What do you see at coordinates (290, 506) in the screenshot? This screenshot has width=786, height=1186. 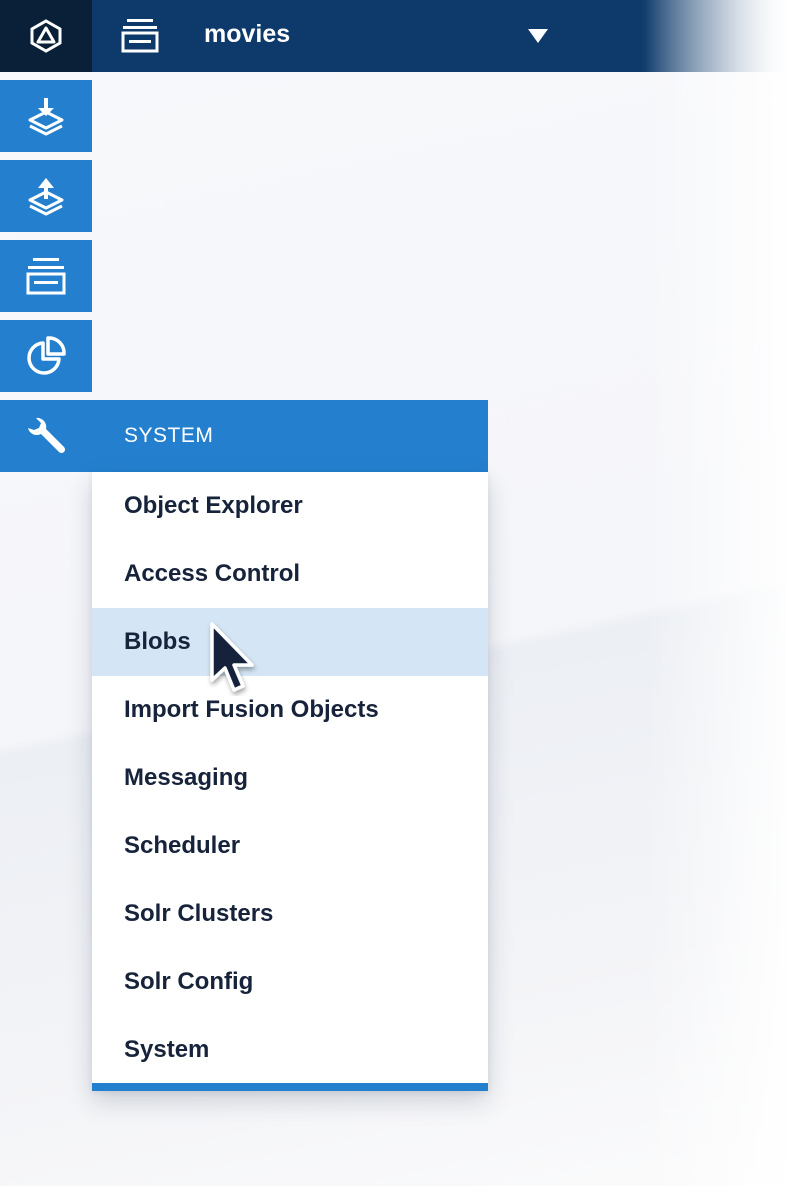 I see `menu-item-object-explorer: Object Explorer` at bounding box center [290, 506].